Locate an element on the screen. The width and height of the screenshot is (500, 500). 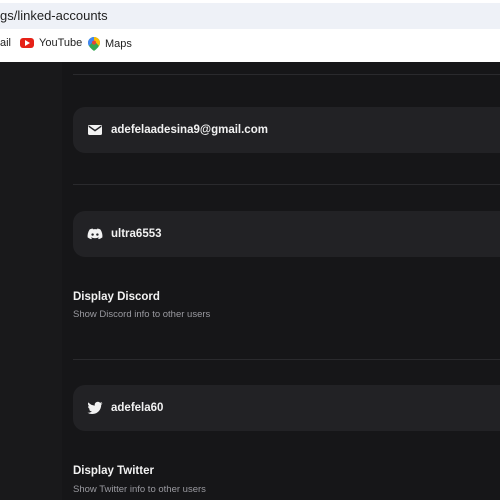
display-twitter-description: Show Twitter info to other users is located at coordinates (139, 489).